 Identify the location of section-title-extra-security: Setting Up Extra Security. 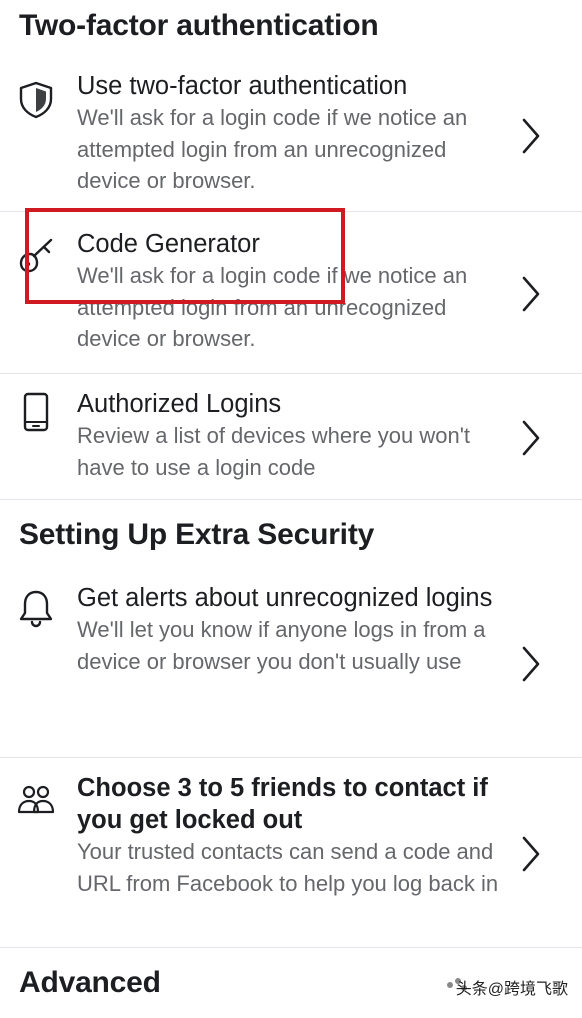
(197, 534).